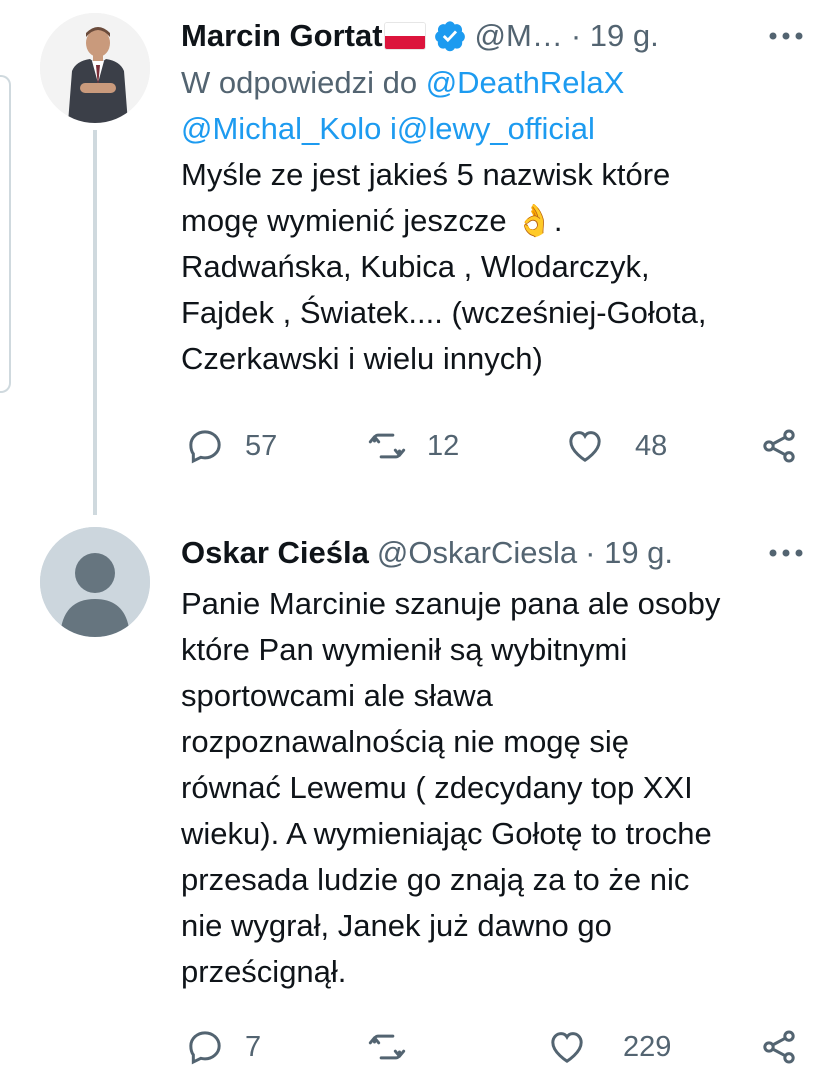 The image size is (840, 1078). I want to click on text-line: które Pan wymienił są wybitnymi, so click(404, 649).